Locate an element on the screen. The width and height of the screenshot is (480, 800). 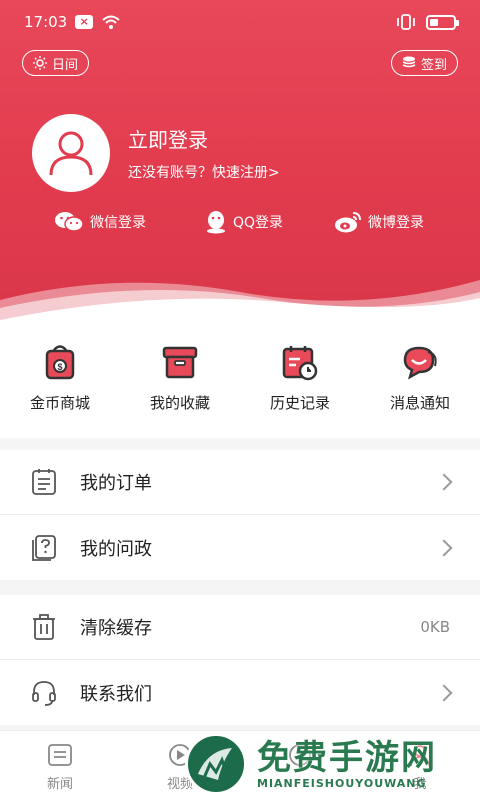
row-label: 我的订单 is located at coordinates (116, 483).